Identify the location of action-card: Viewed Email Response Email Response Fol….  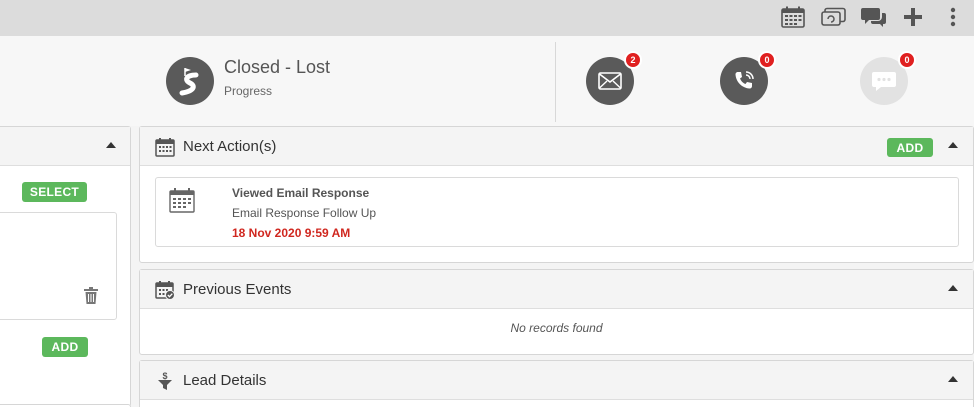
(557, 212).